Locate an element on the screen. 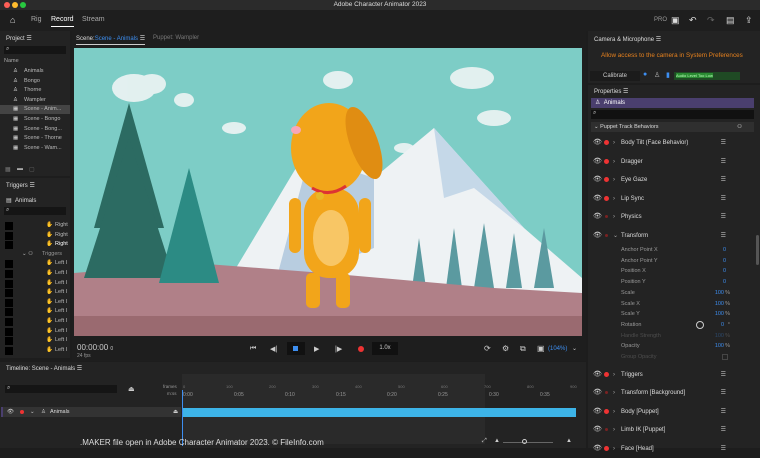 The height and width of the screenshot is (458, 760). play-icon: ▶ is located at coordinates (316, 349).